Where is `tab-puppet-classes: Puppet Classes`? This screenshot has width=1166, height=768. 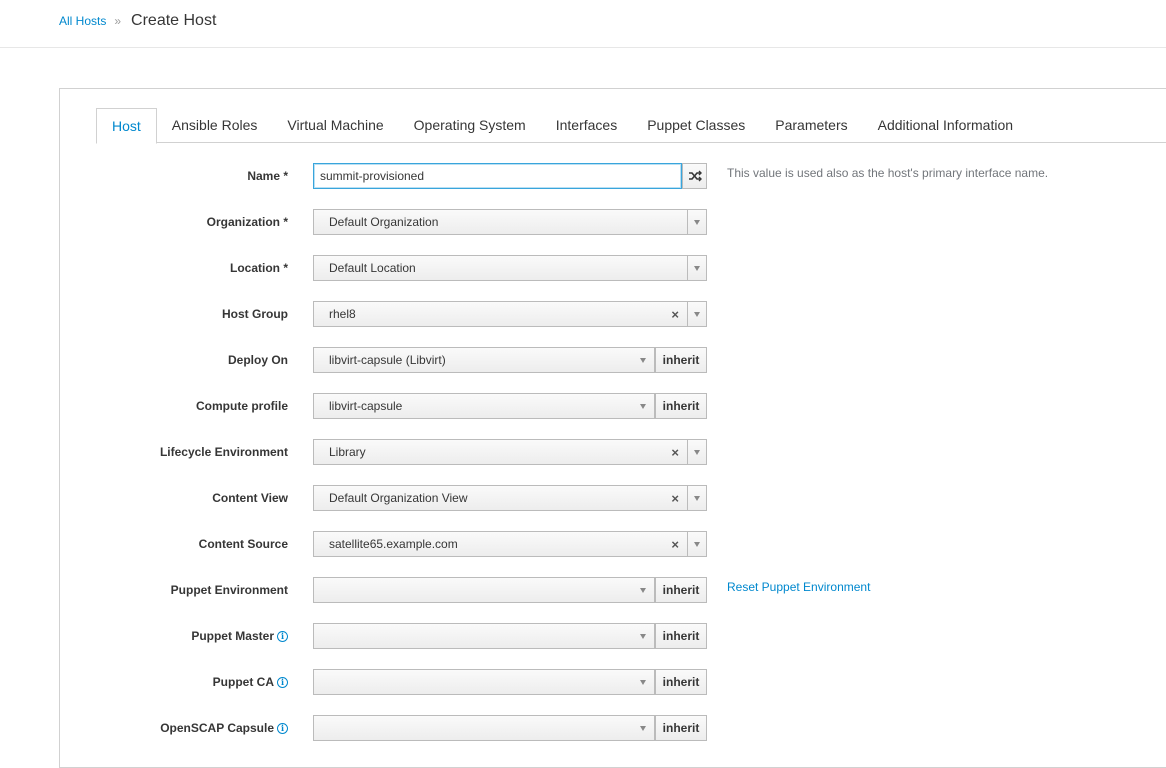 tab-puppet-classes: Puppet Classes is located at coordinates (696, 125).